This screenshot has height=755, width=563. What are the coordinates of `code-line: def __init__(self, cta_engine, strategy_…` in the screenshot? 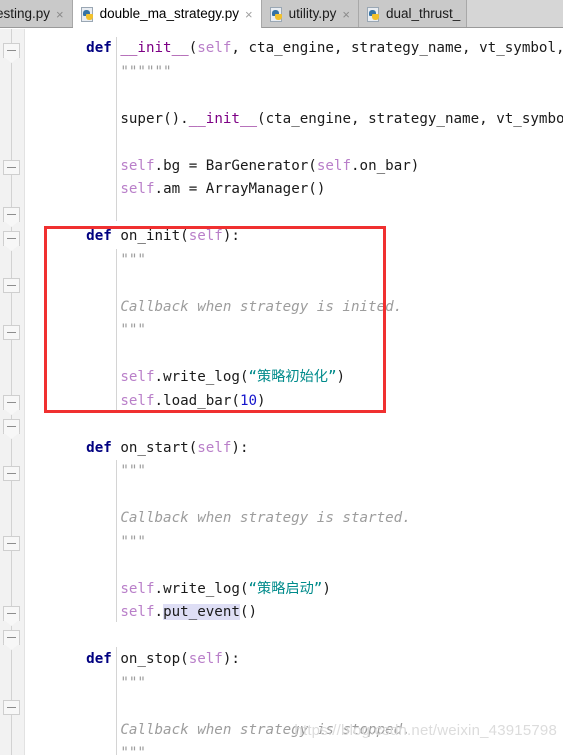 It's located at (307, 49).